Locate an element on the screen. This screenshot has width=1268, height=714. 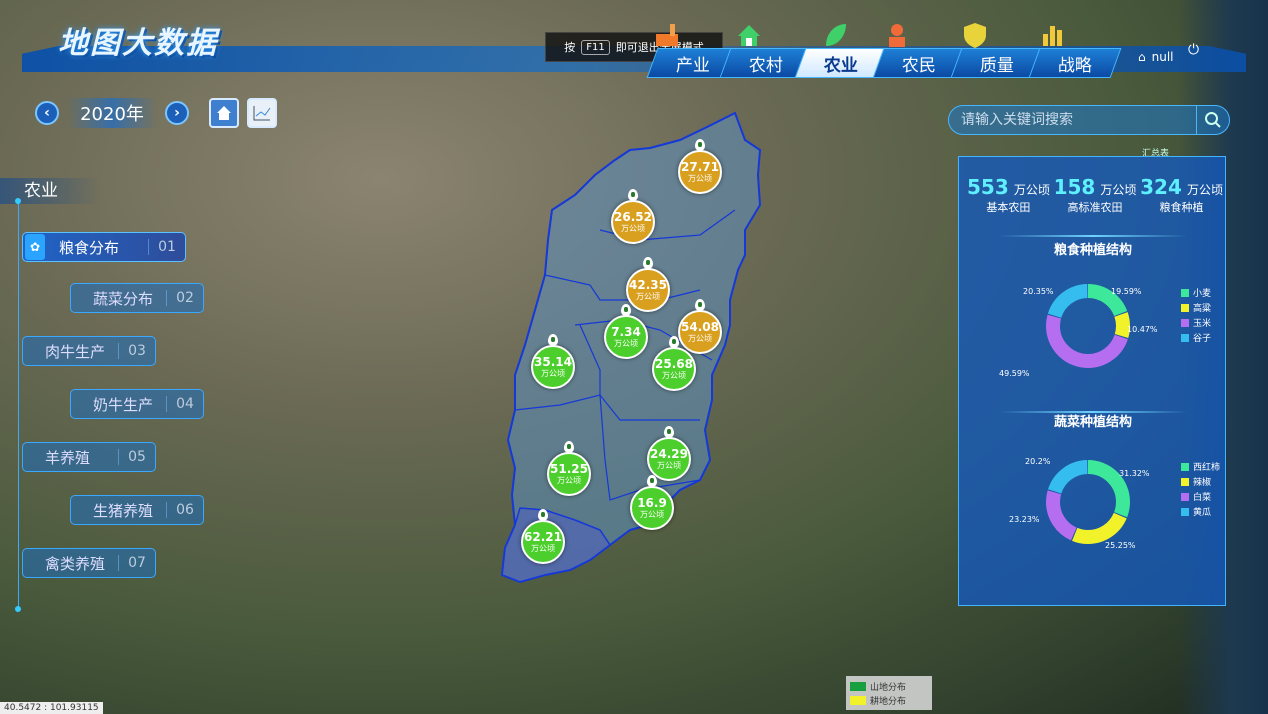
search-icon is located at coordinates (1213, 120).